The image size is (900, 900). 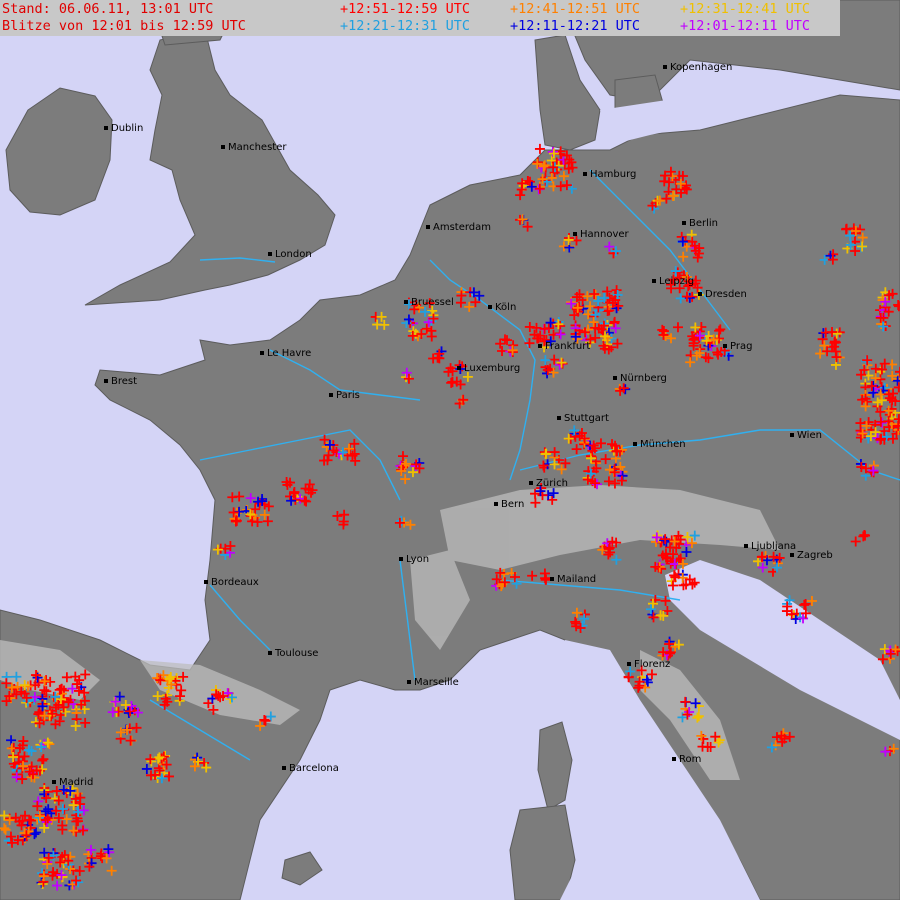 I want to click on city-mailand: Mailand, so click(x=573, y=579).